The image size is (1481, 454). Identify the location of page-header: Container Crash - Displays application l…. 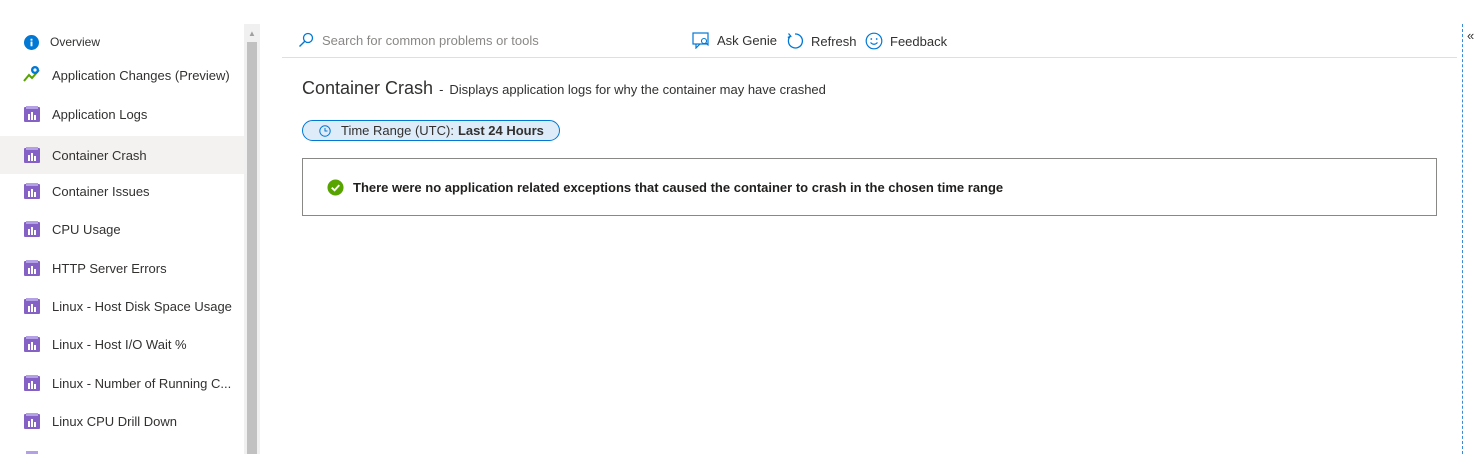
(564, 88).